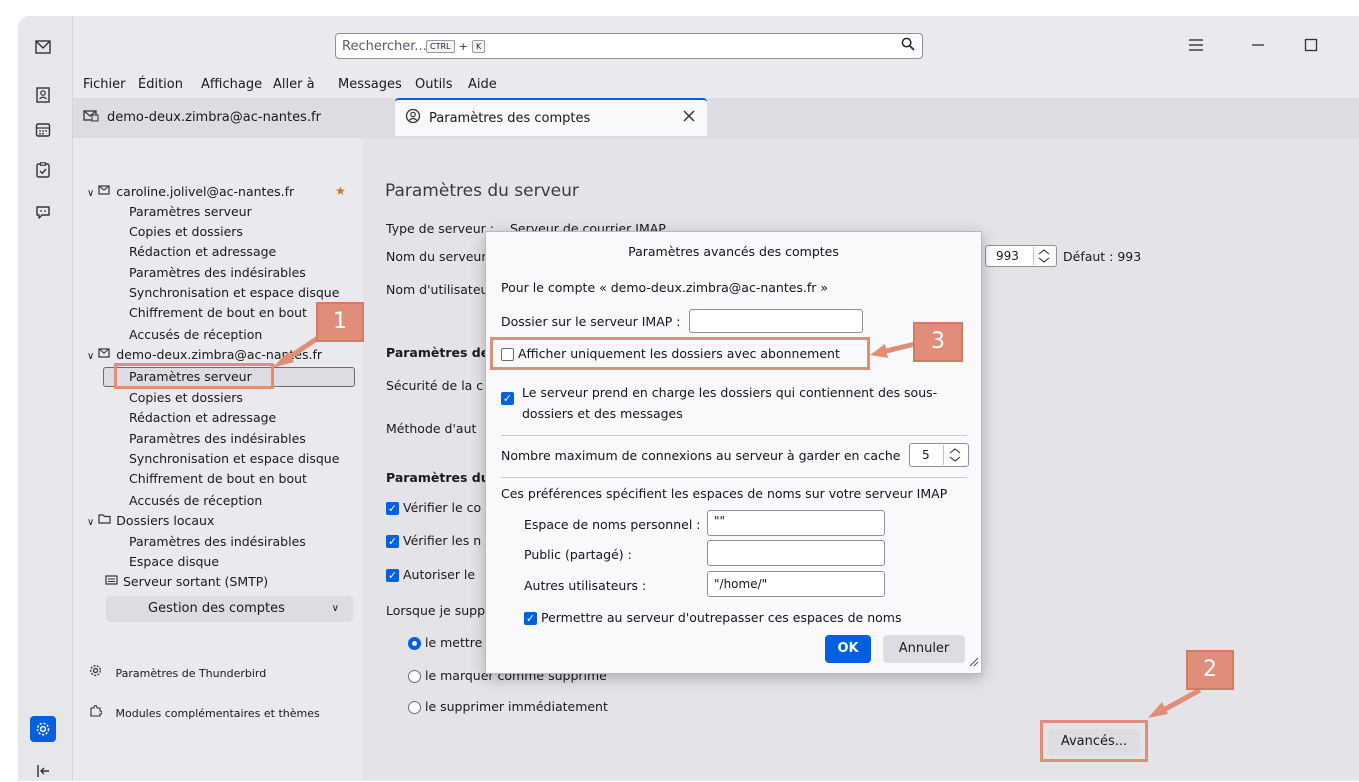  I want to click on mail-icon, so click(43, 47).